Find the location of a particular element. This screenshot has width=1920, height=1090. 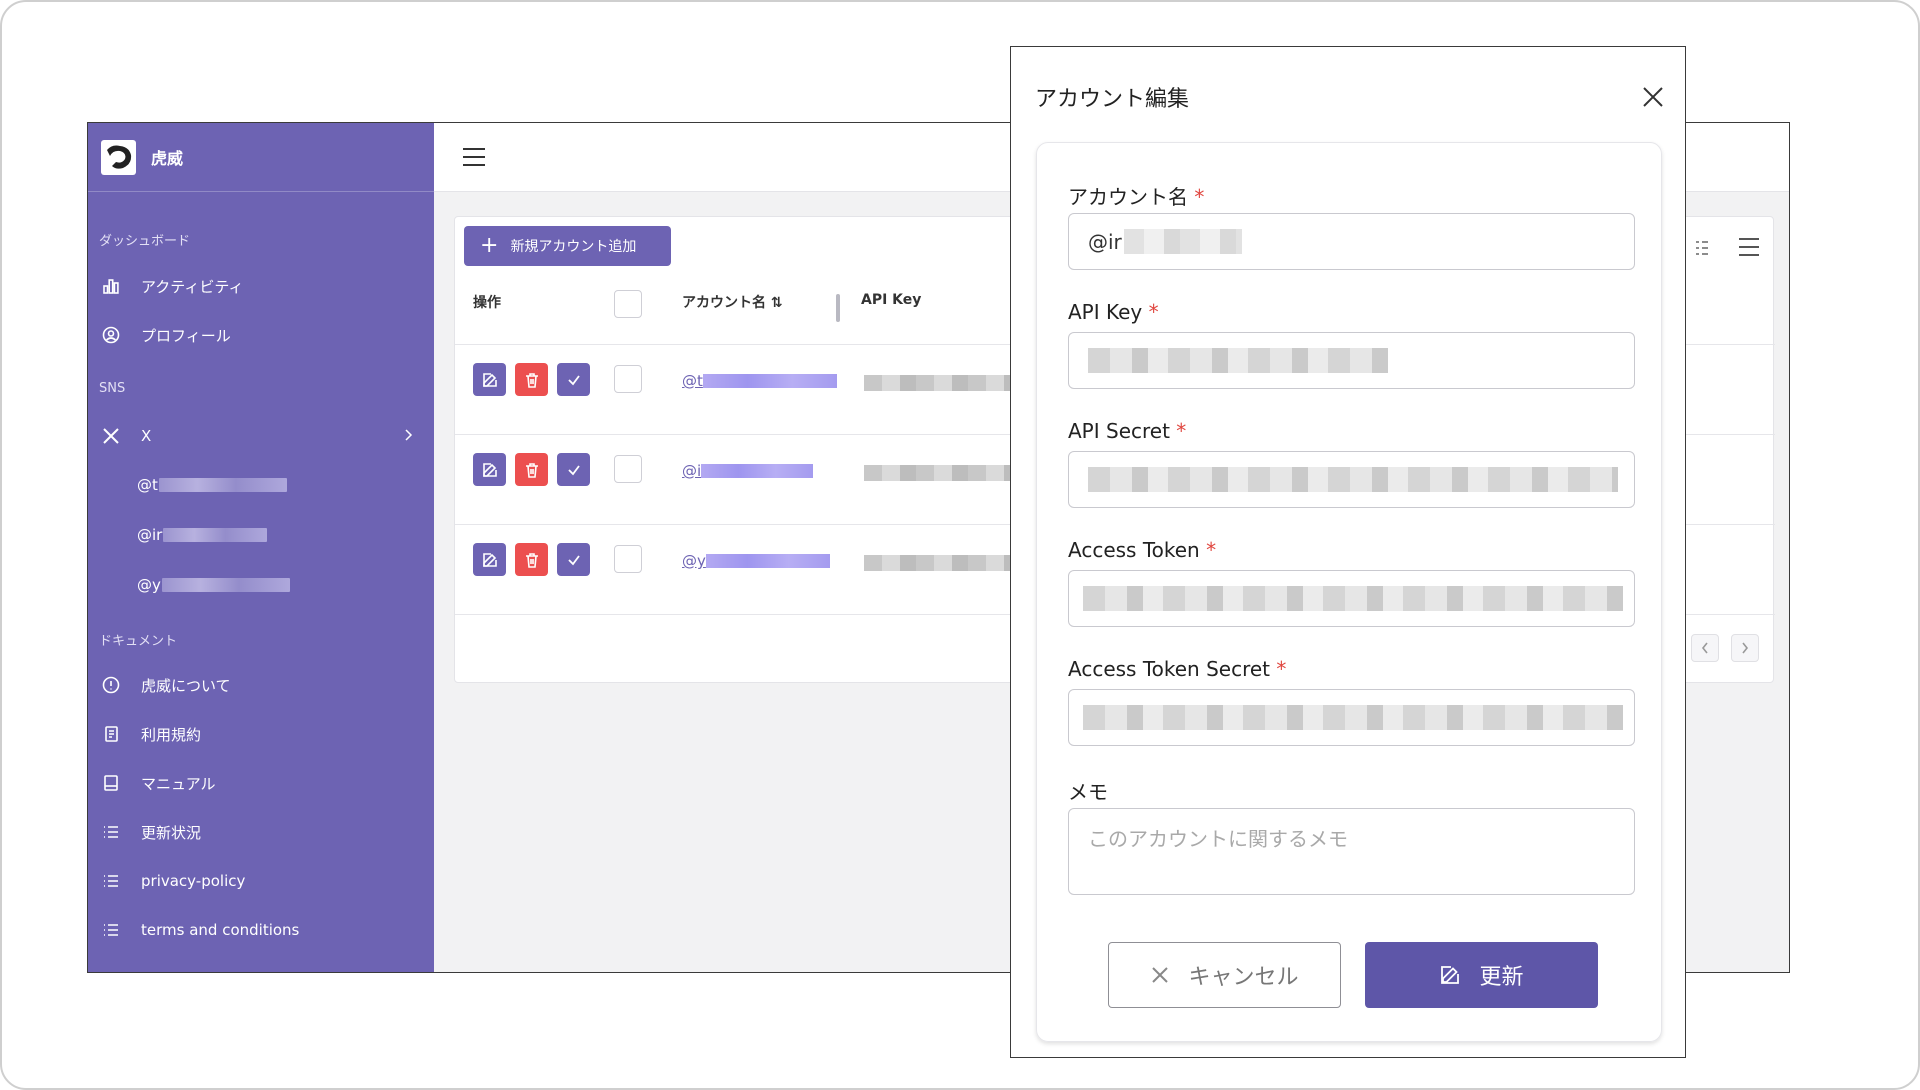

account-name-label: アカウント名 * is located at coordinates (1136, 197).